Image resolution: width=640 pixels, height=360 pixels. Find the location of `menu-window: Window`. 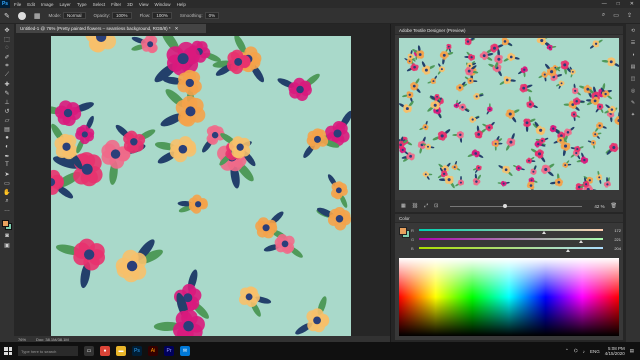

menu-window: Window is located at coordinates (163, 4).